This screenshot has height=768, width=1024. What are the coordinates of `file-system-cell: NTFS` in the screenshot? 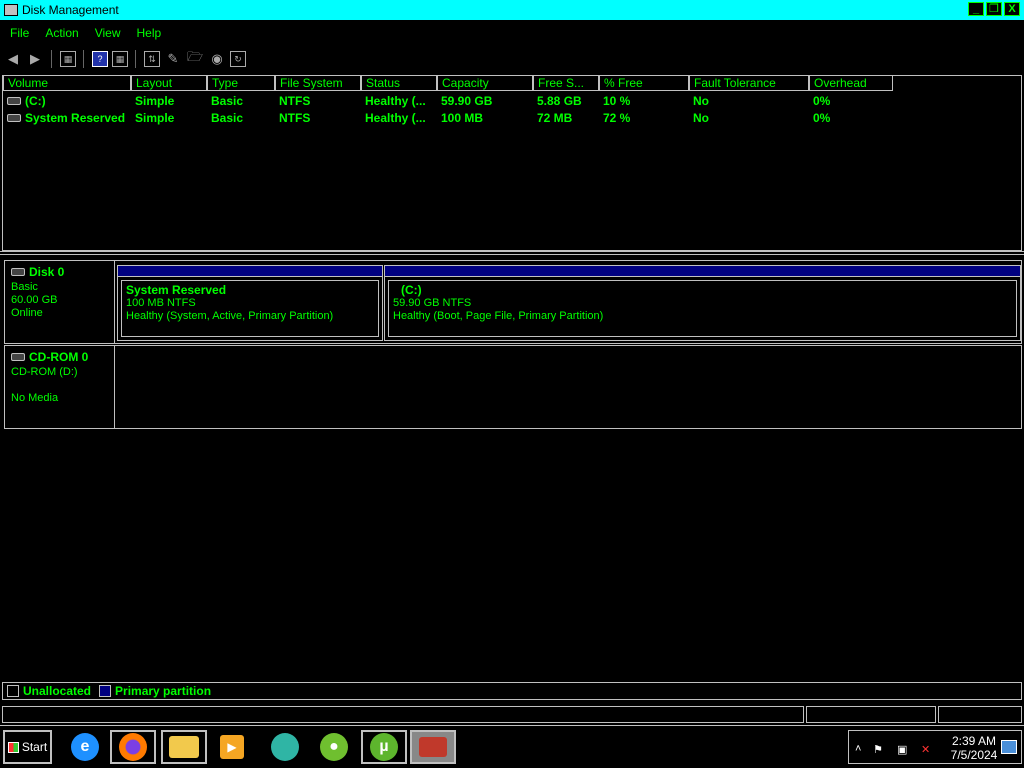 It's located at (295, 117).